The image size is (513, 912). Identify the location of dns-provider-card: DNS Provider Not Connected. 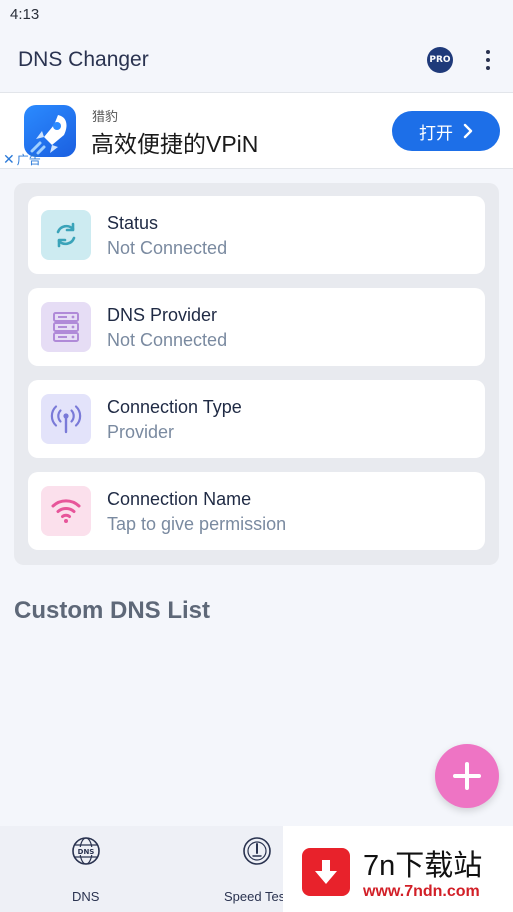
(256, 327).